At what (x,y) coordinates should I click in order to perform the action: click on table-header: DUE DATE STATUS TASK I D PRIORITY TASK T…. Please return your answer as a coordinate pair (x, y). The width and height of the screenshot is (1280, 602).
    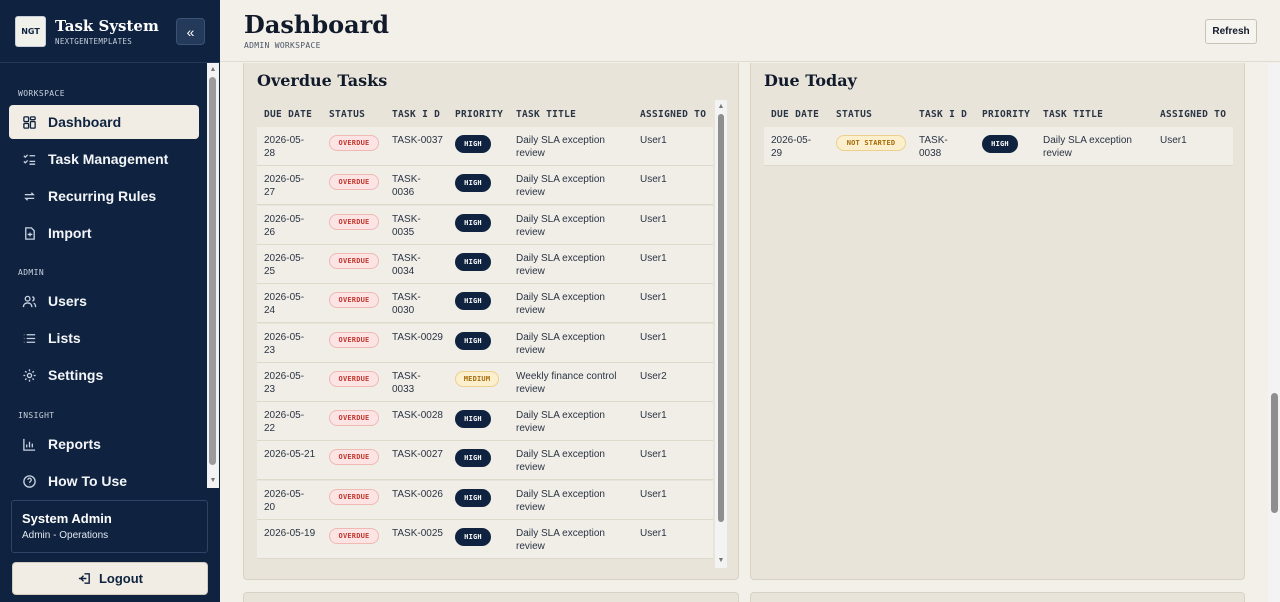
    Looking at the image, I should click on (998, 114).